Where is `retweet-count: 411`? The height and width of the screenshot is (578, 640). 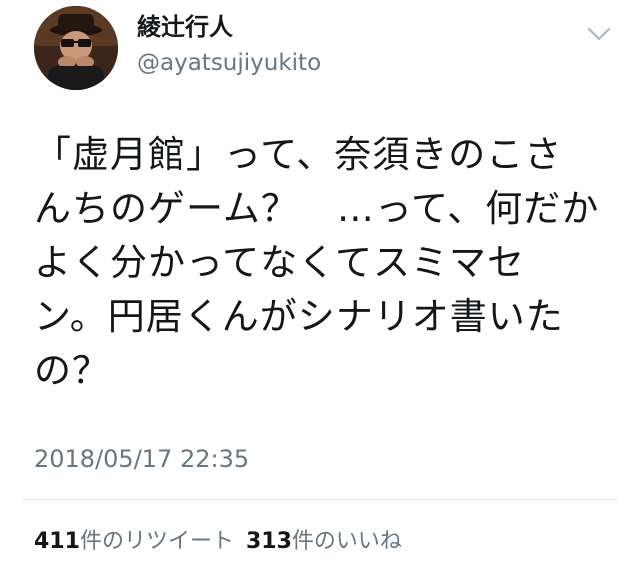 retweet-count: 411 is located at coordinates (57, 541).